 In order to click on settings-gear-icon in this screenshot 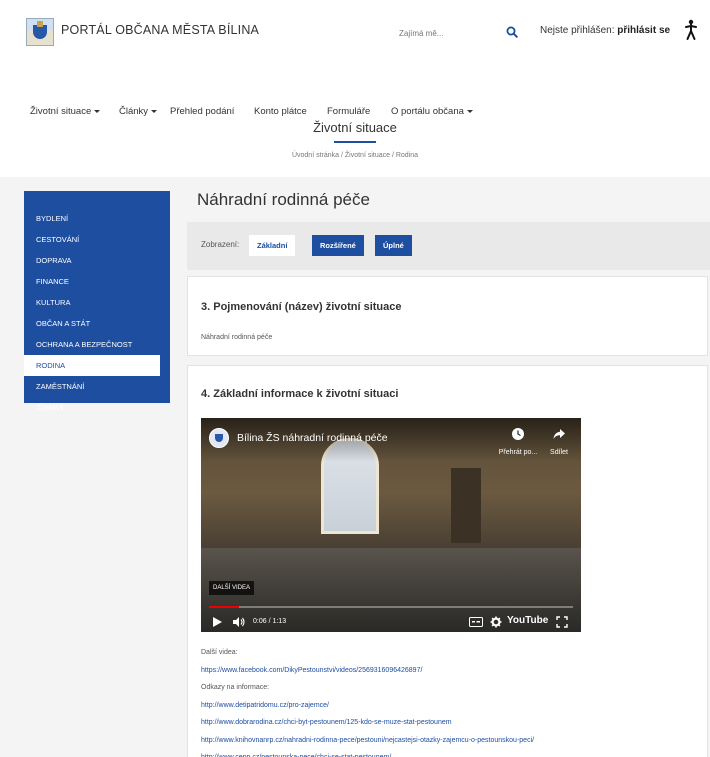, I will do `click(496, 622)`.